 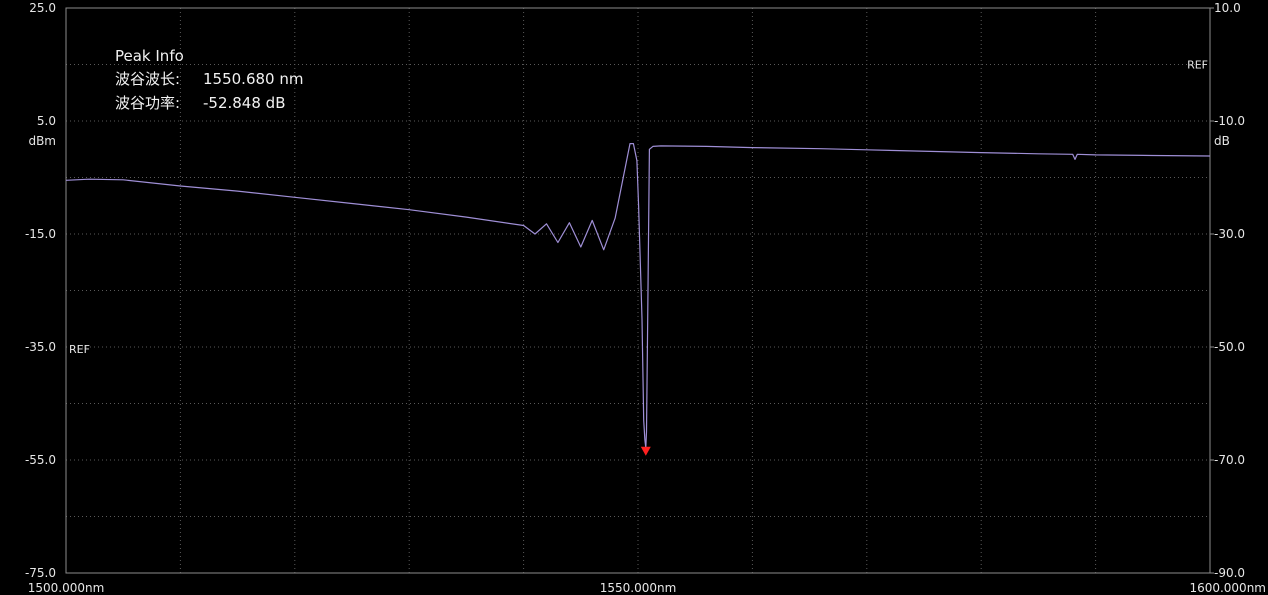 What do you see at coordinates (42, 8) in the screenshot?
I see `left-tick-label: 25.0` at bounding box center [42, 8].